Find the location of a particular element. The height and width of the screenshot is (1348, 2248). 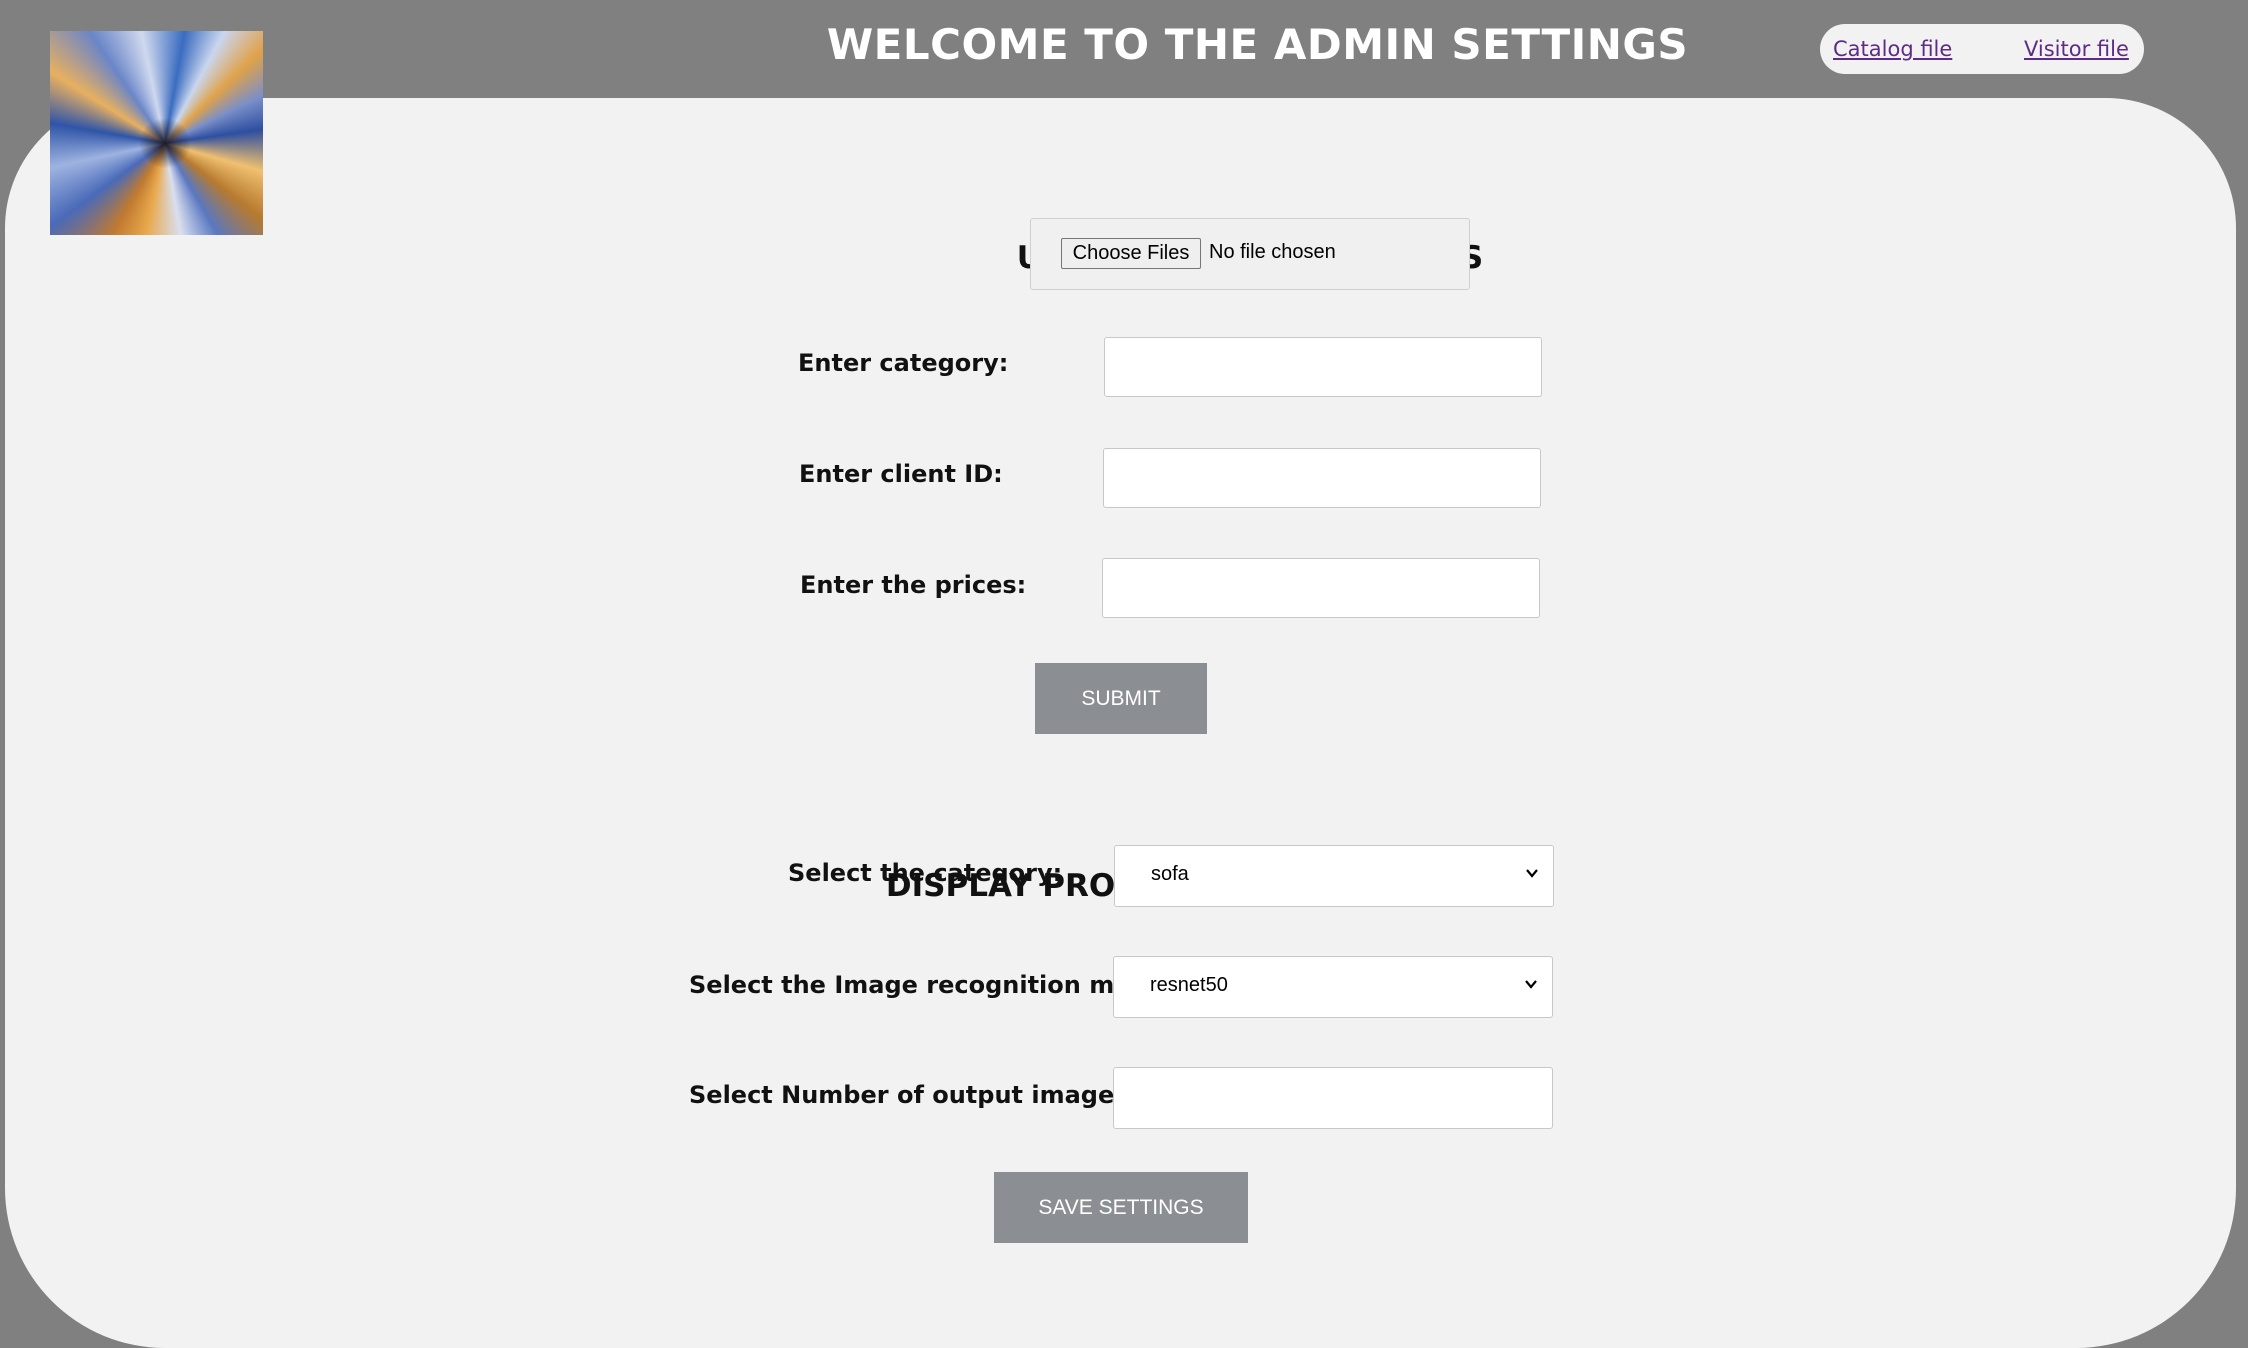

category-select-value: sofa is located at coordinates (1170, 874).